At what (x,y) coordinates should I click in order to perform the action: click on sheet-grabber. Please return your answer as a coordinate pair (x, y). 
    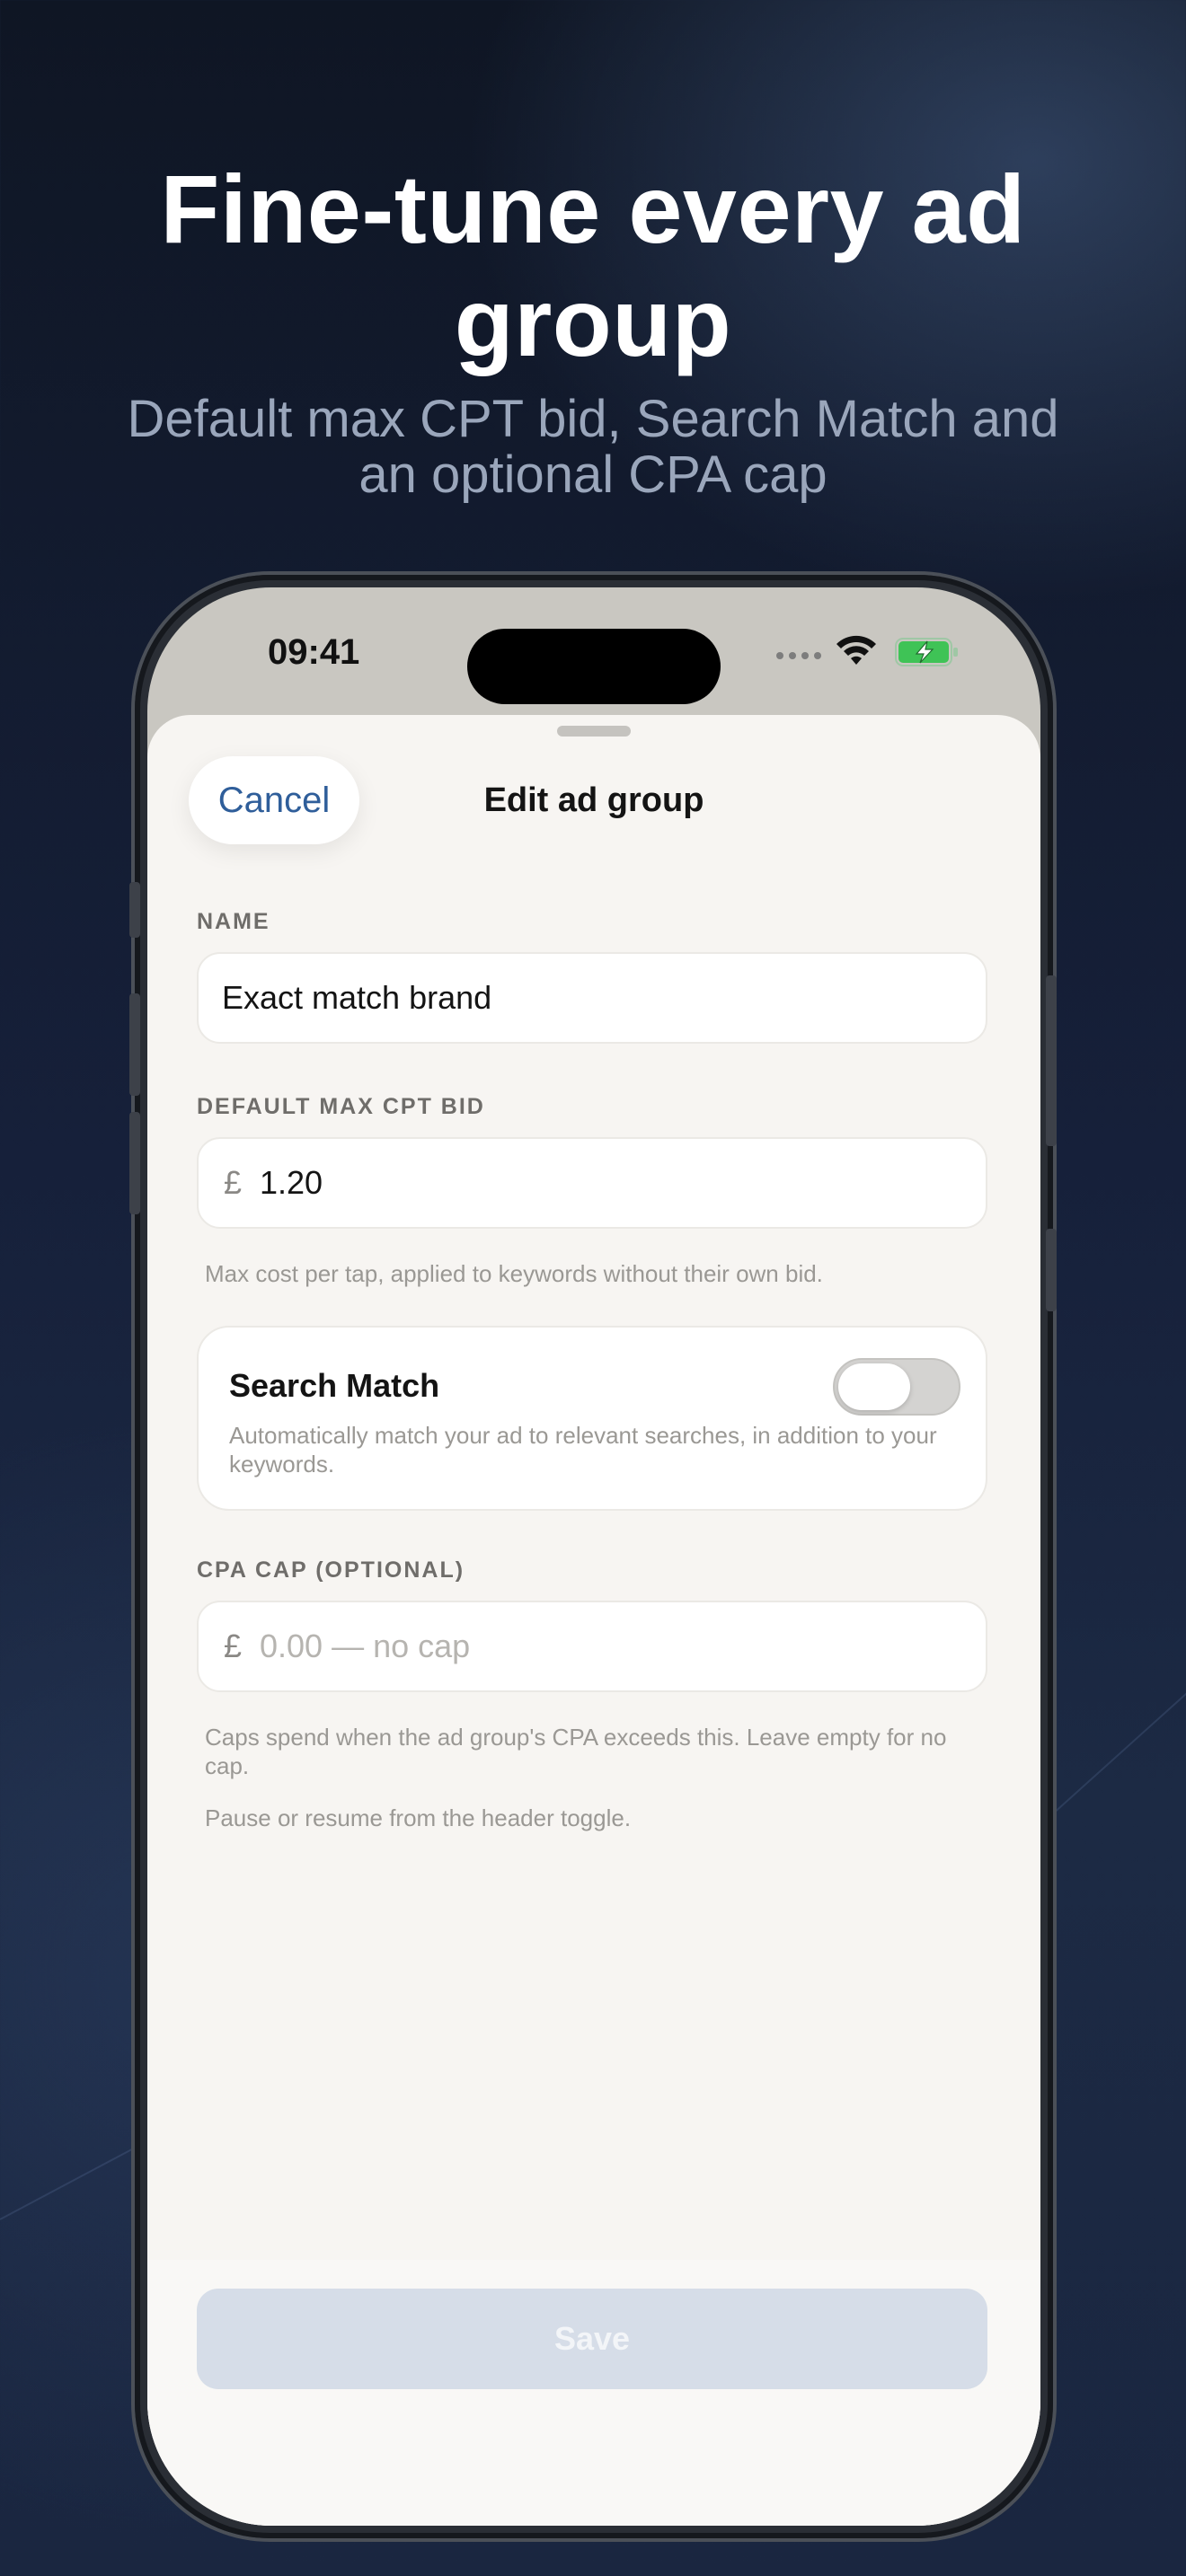
    Looking at the image, I should click on (594, 731).